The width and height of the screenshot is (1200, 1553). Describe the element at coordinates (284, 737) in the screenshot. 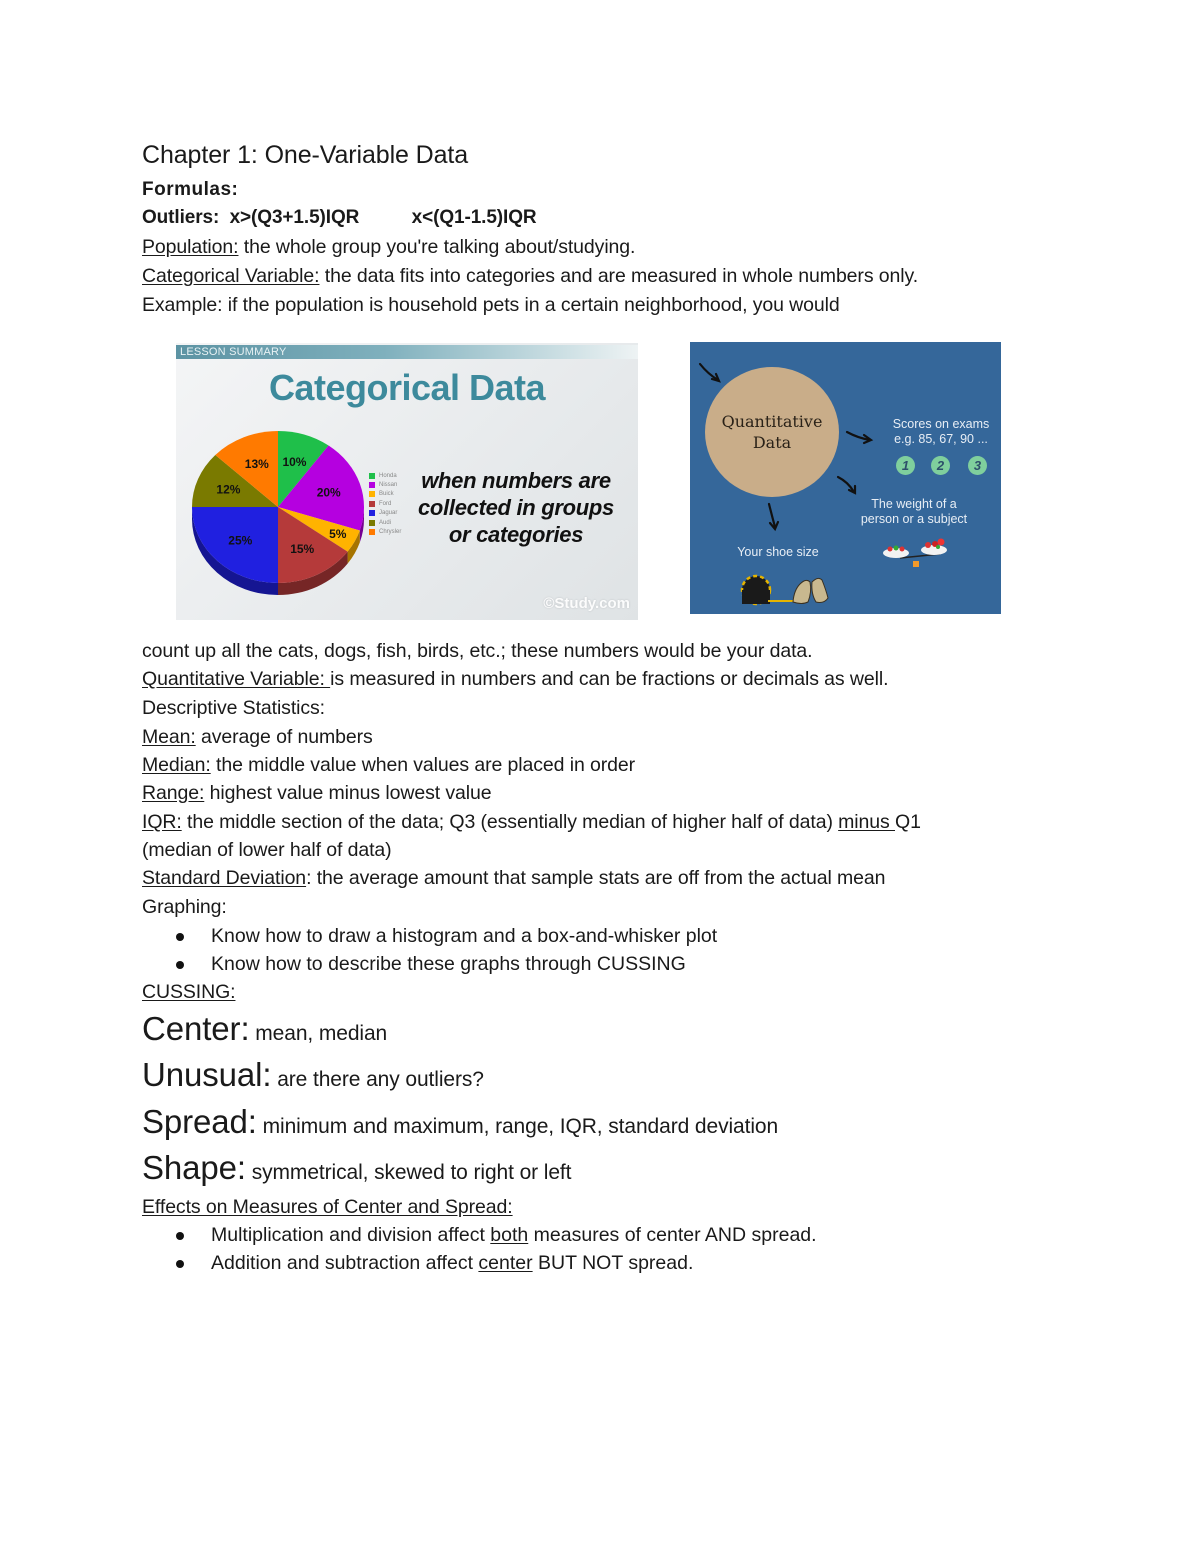

I see `mean-text: average of numbers` at that location.